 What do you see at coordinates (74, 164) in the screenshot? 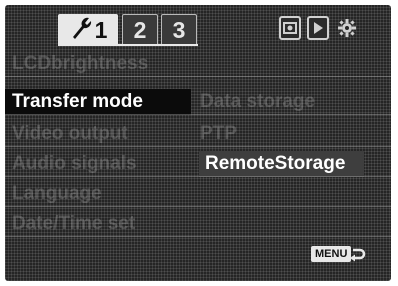
I see `menu-item-audio-signals: Audio signals` at bounding box center [74, 164].